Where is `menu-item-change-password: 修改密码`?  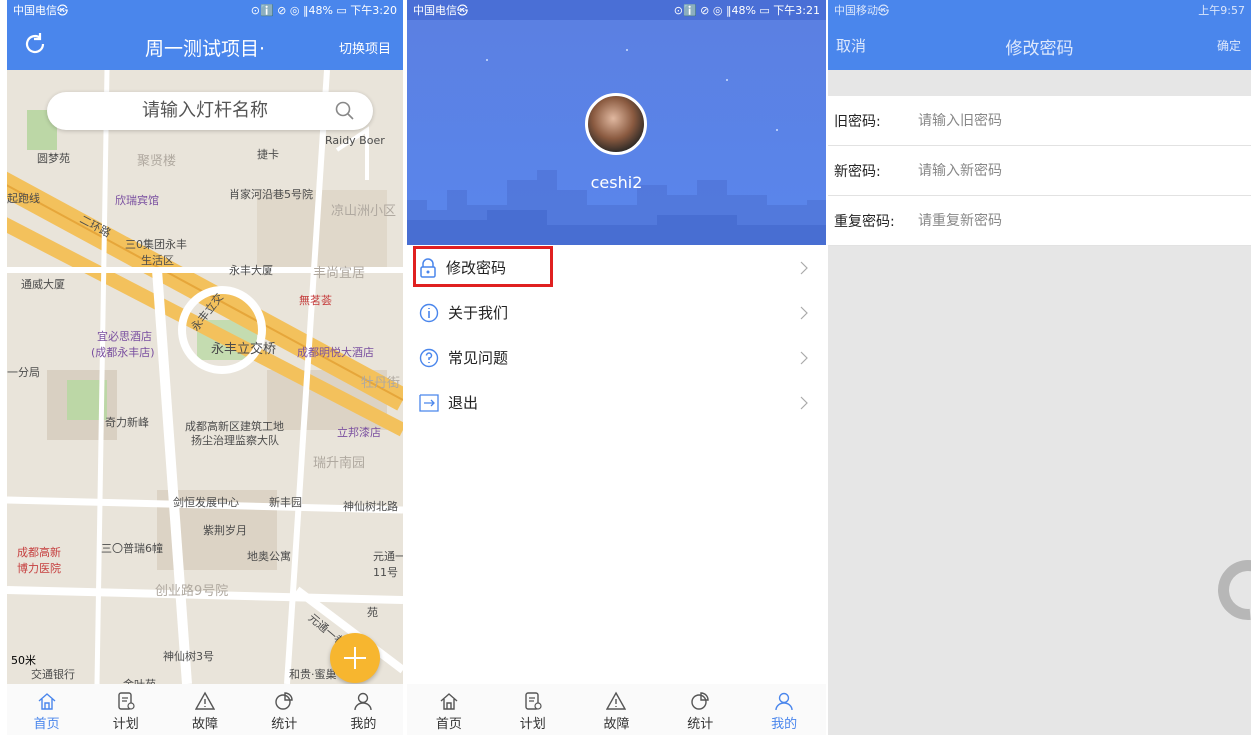 menu-item-change-password: 修改密码 is located at coordinates (616, 267).